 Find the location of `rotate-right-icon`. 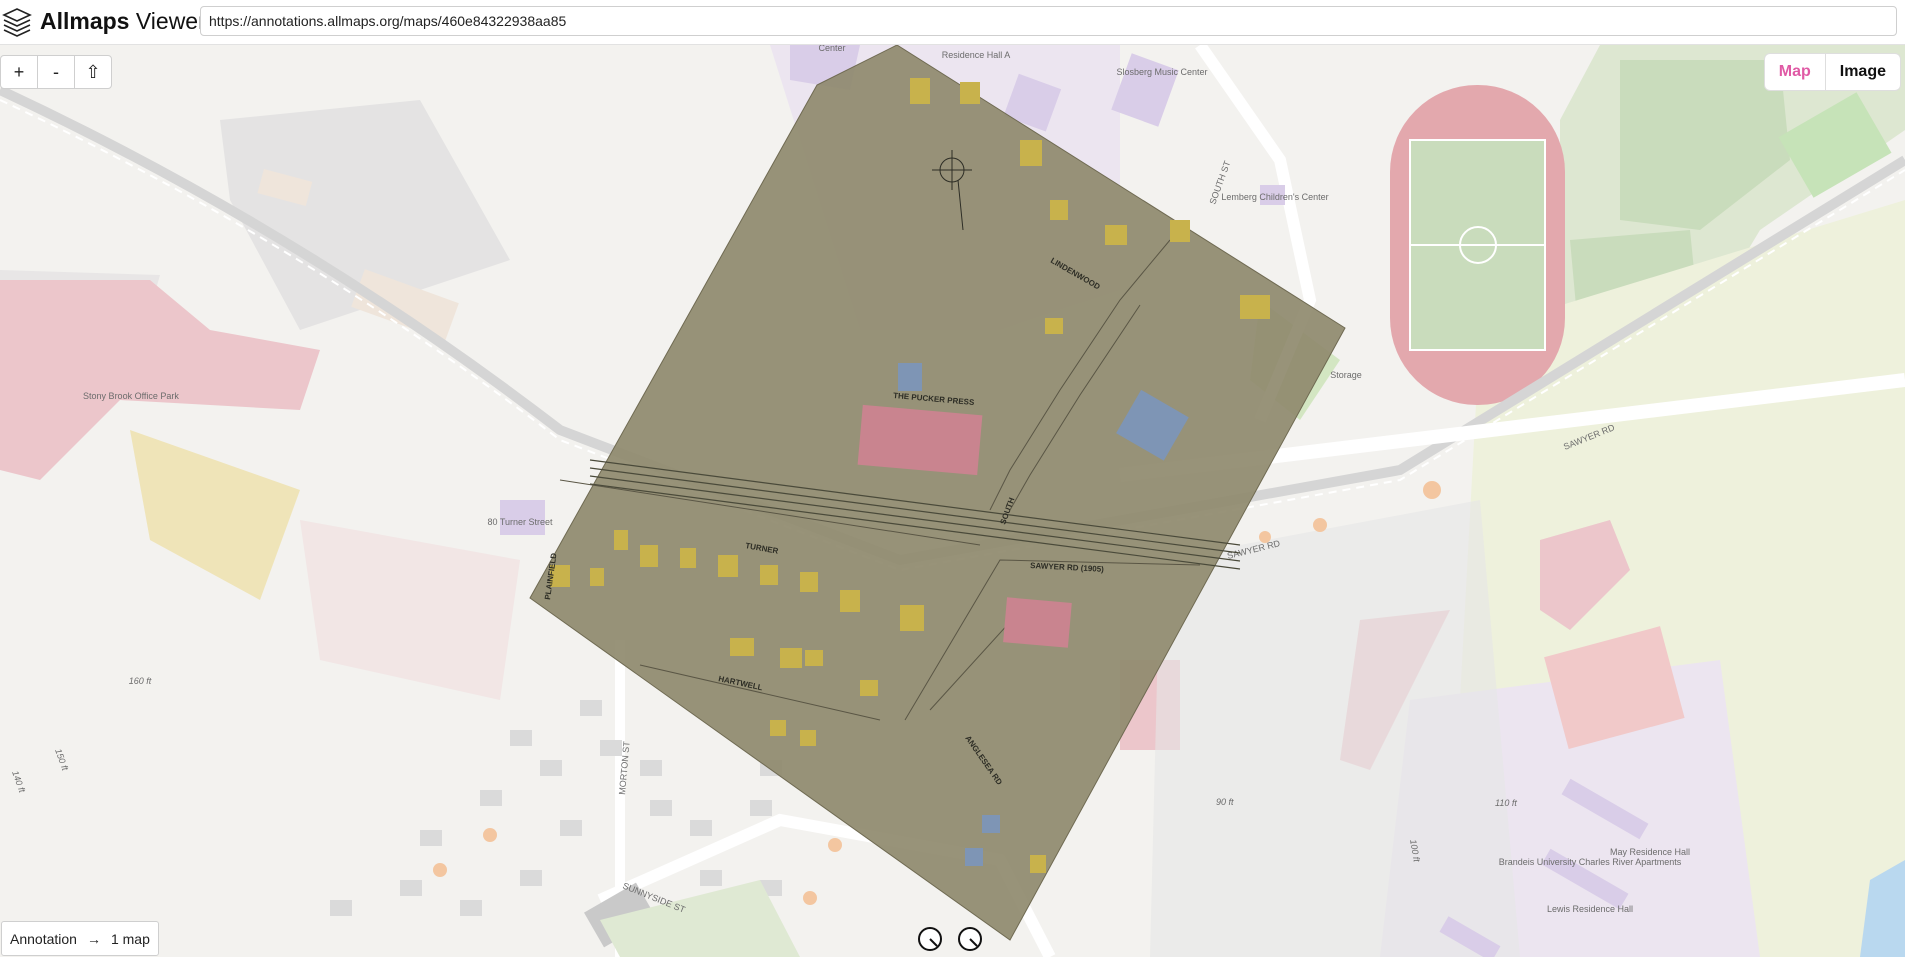

rotate-right-icon is located at coordinates (970, 939).